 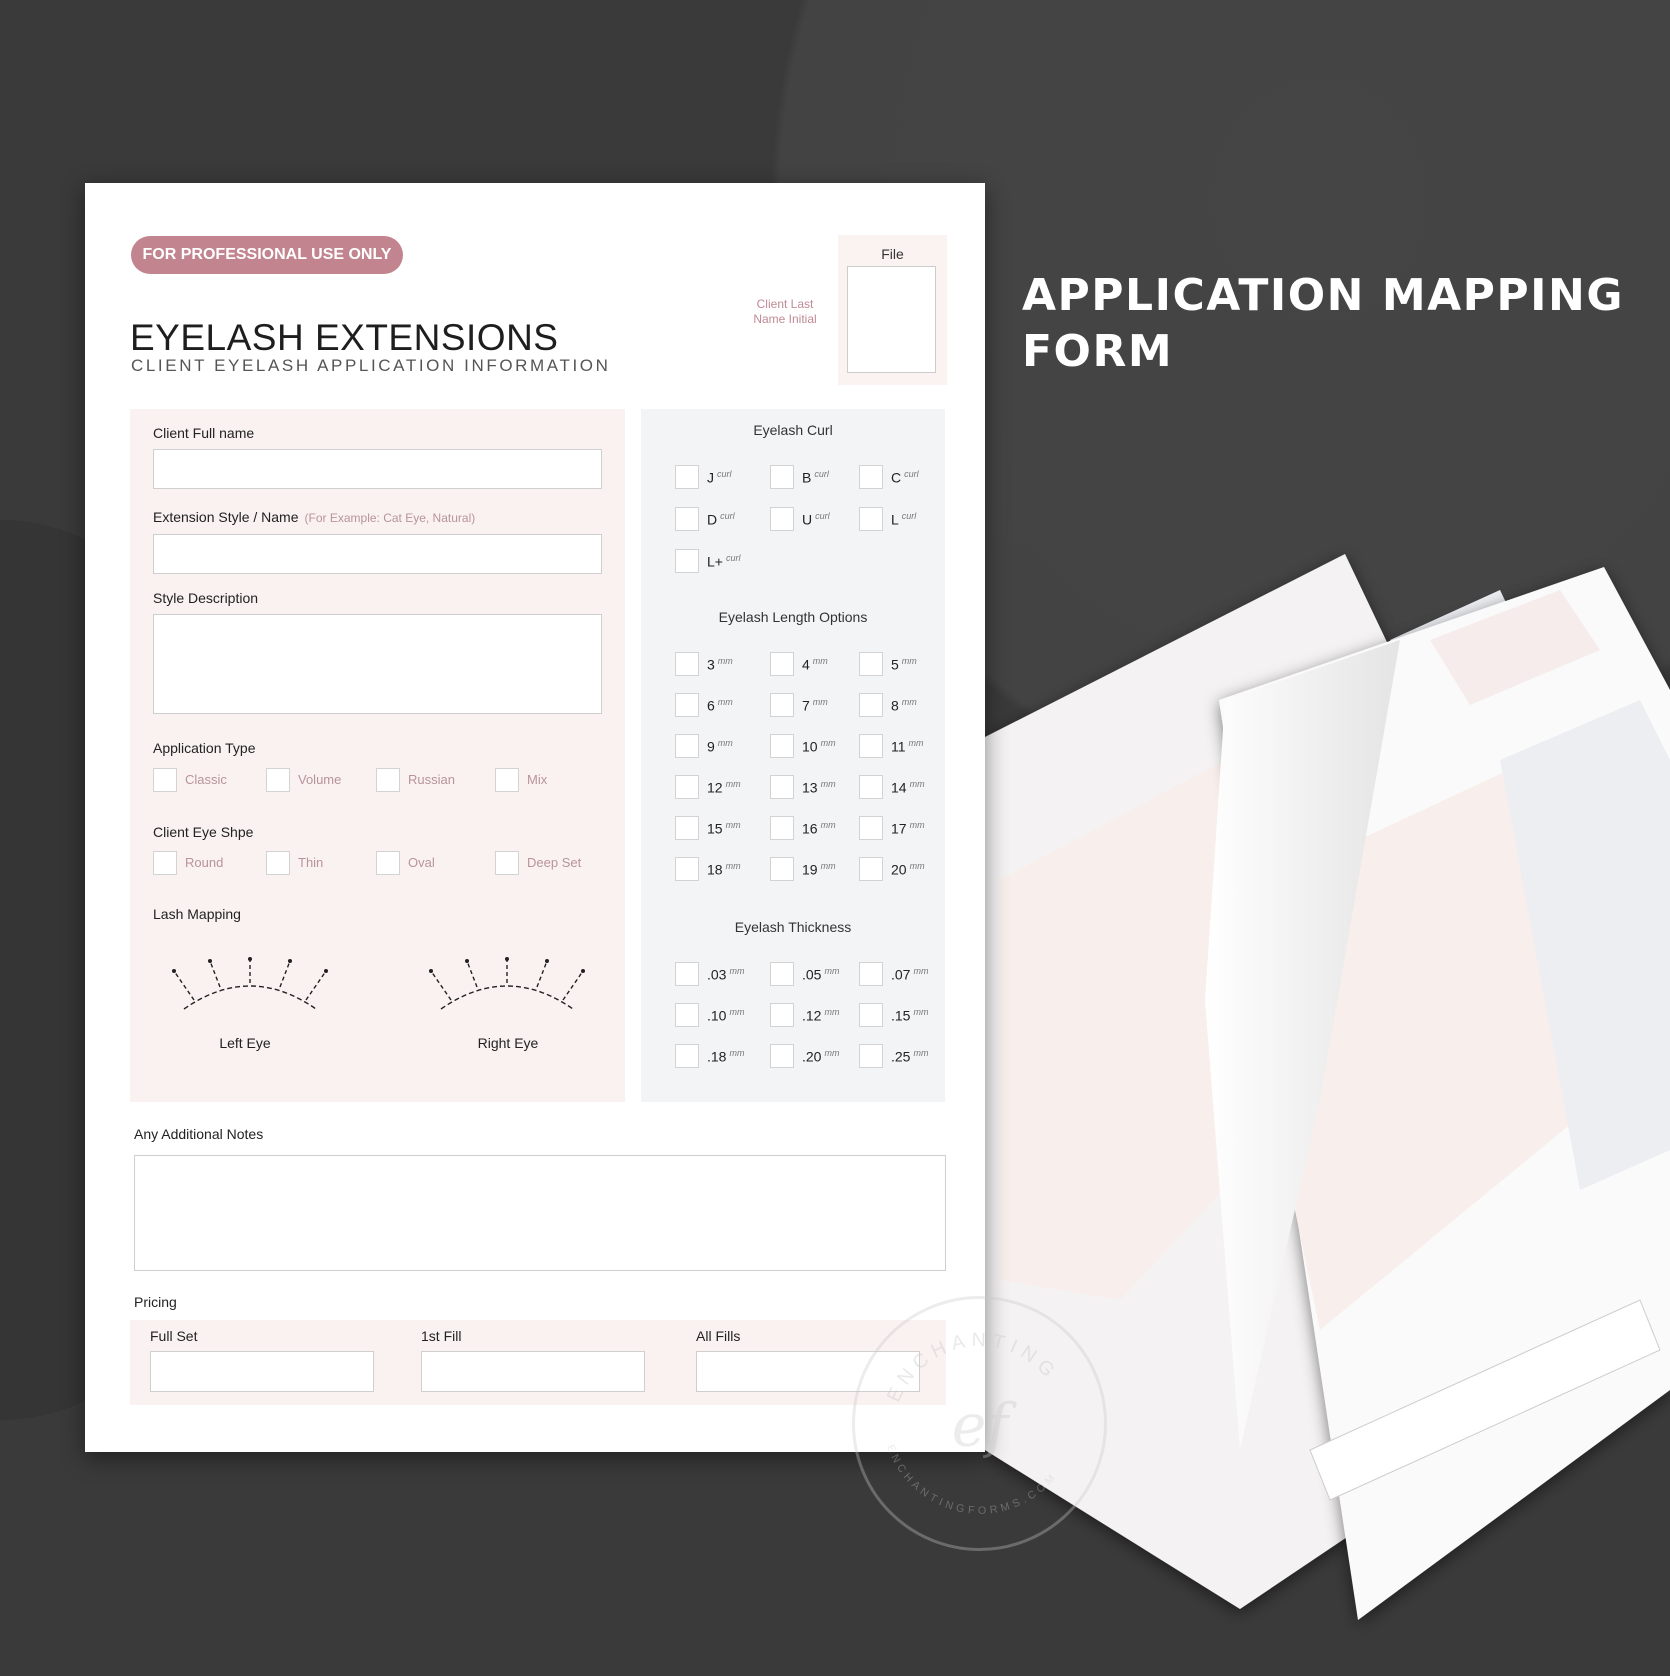 What do you see at coordinates (717, 1015) in the screenshot?
I see `option-value: .10` at bounding box center [717, 1015].